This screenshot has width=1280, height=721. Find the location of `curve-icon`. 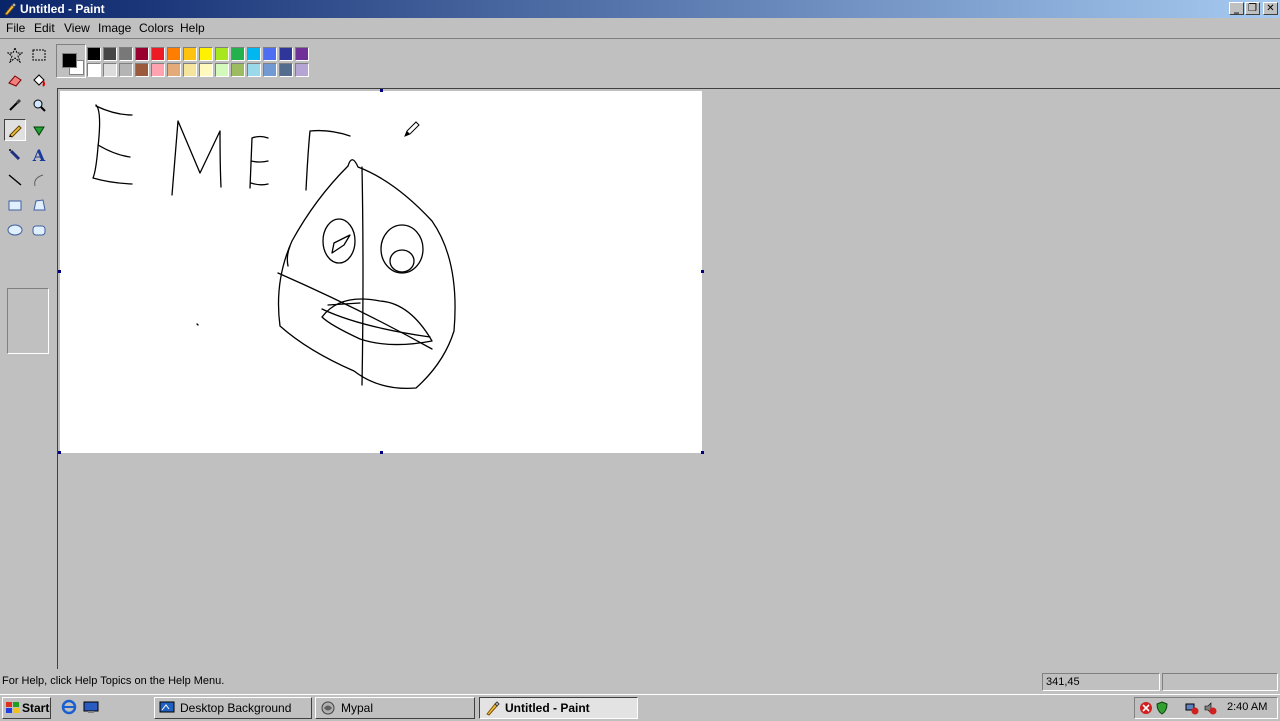

curve-icon is located at coordinates (39, 180).